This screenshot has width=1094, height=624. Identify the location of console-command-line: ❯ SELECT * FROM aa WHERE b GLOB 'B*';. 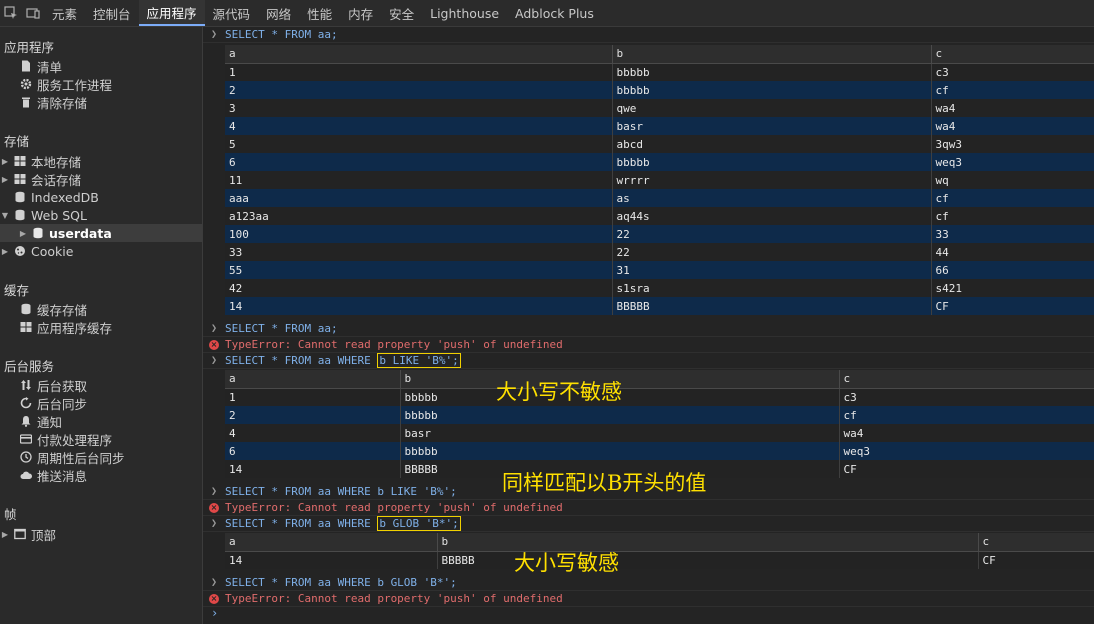
(648, 524).